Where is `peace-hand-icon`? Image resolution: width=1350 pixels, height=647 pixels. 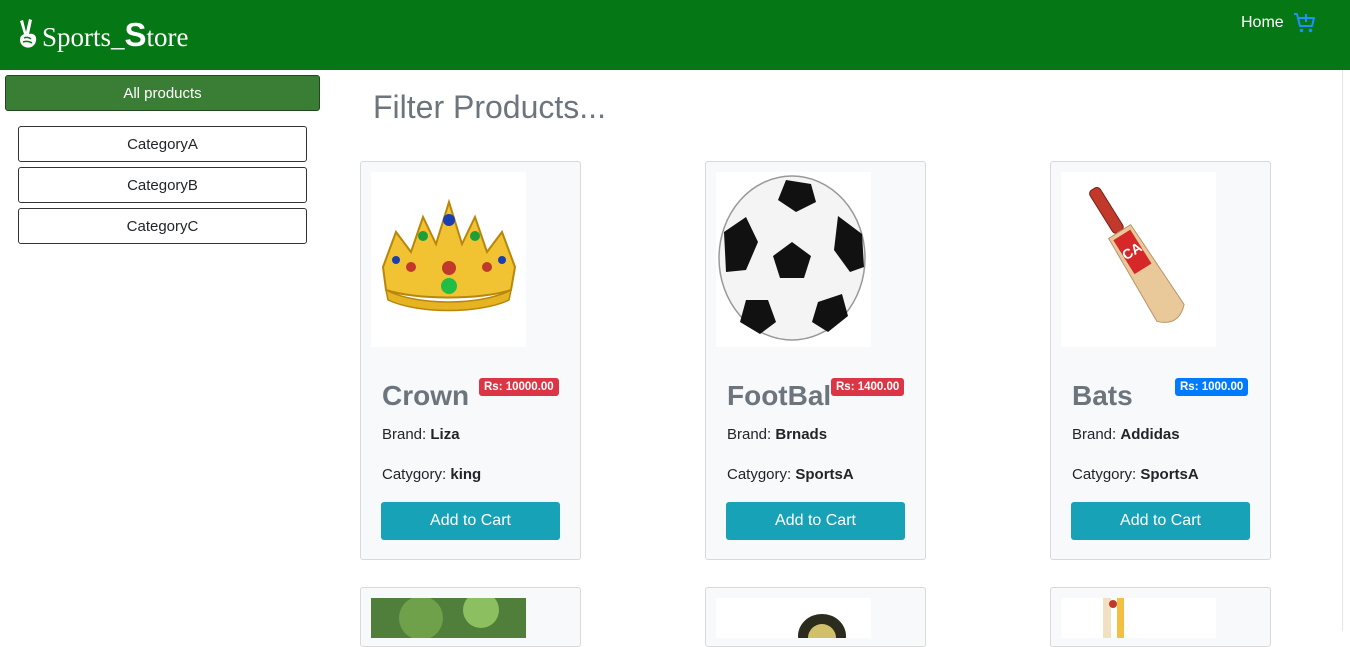 peace-hand-icon is located at coordinates (28, 33).